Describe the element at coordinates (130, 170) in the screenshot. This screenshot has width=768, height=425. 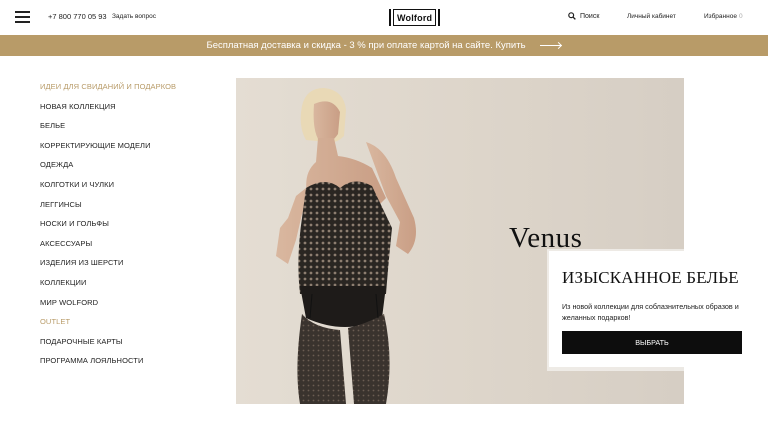
I see `nav-item-clothing: ОДЕЖДА` at that location.